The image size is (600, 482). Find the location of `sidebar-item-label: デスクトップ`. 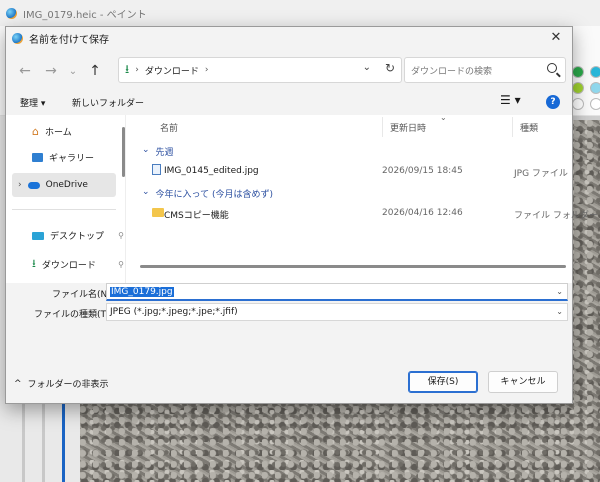

sidebar-item-label: デスクトップ is located at coordinates (77, 237).